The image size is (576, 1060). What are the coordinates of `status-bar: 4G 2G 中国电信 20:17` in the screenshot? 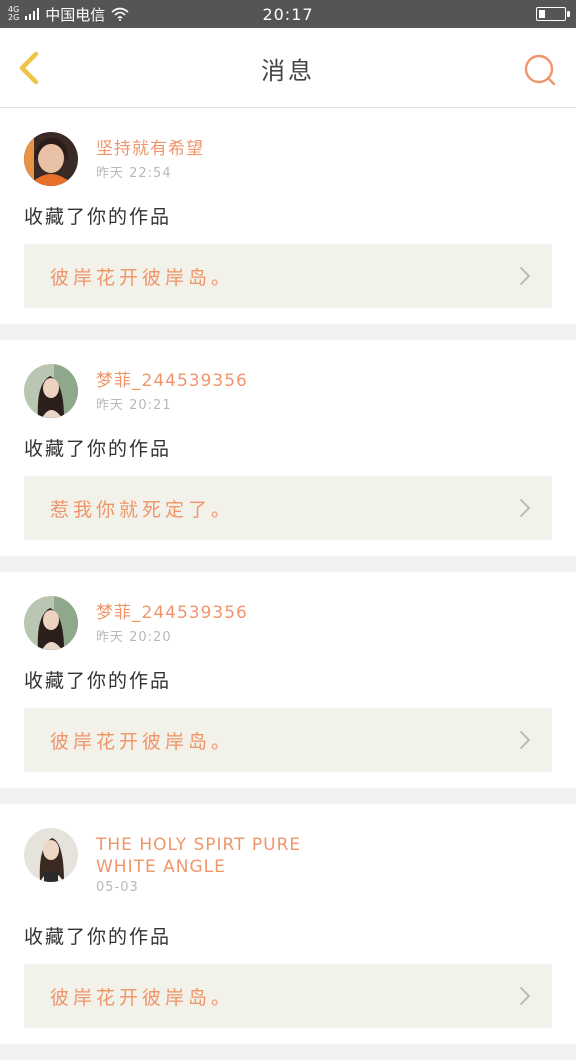 It's located at (288, 14).